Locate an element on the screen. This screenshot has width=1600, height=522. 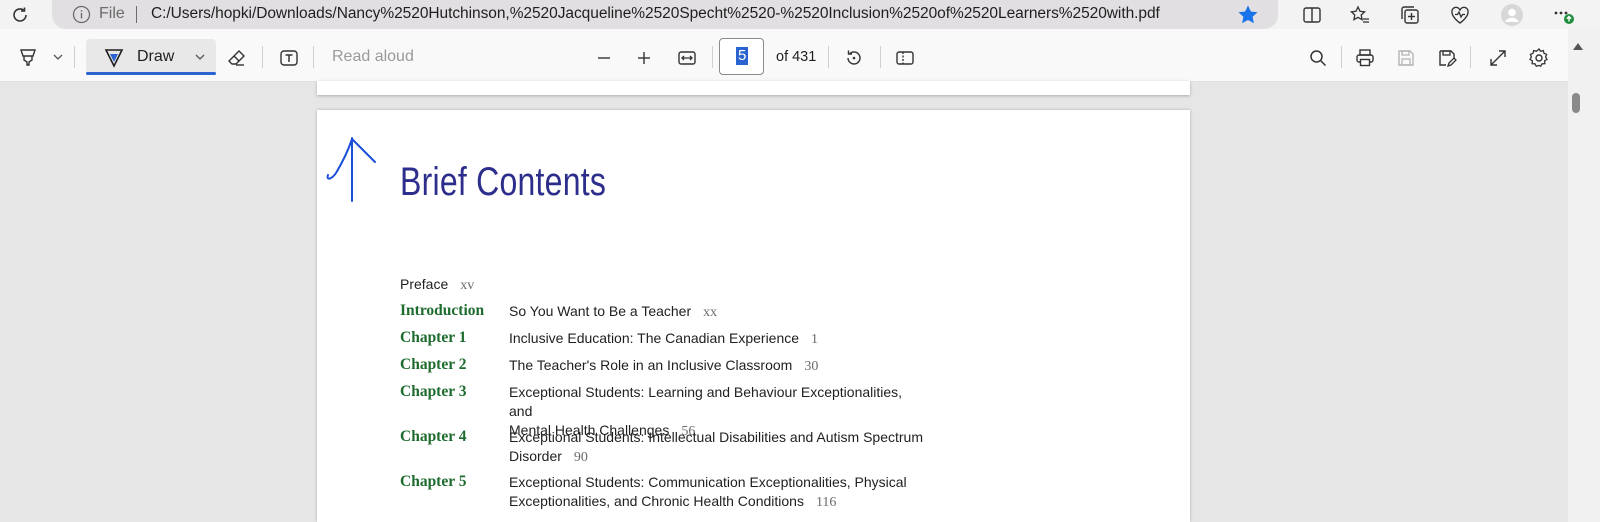
toc-entry-title: So You Want to Be a Teacher is located at coordinates (600, 311).